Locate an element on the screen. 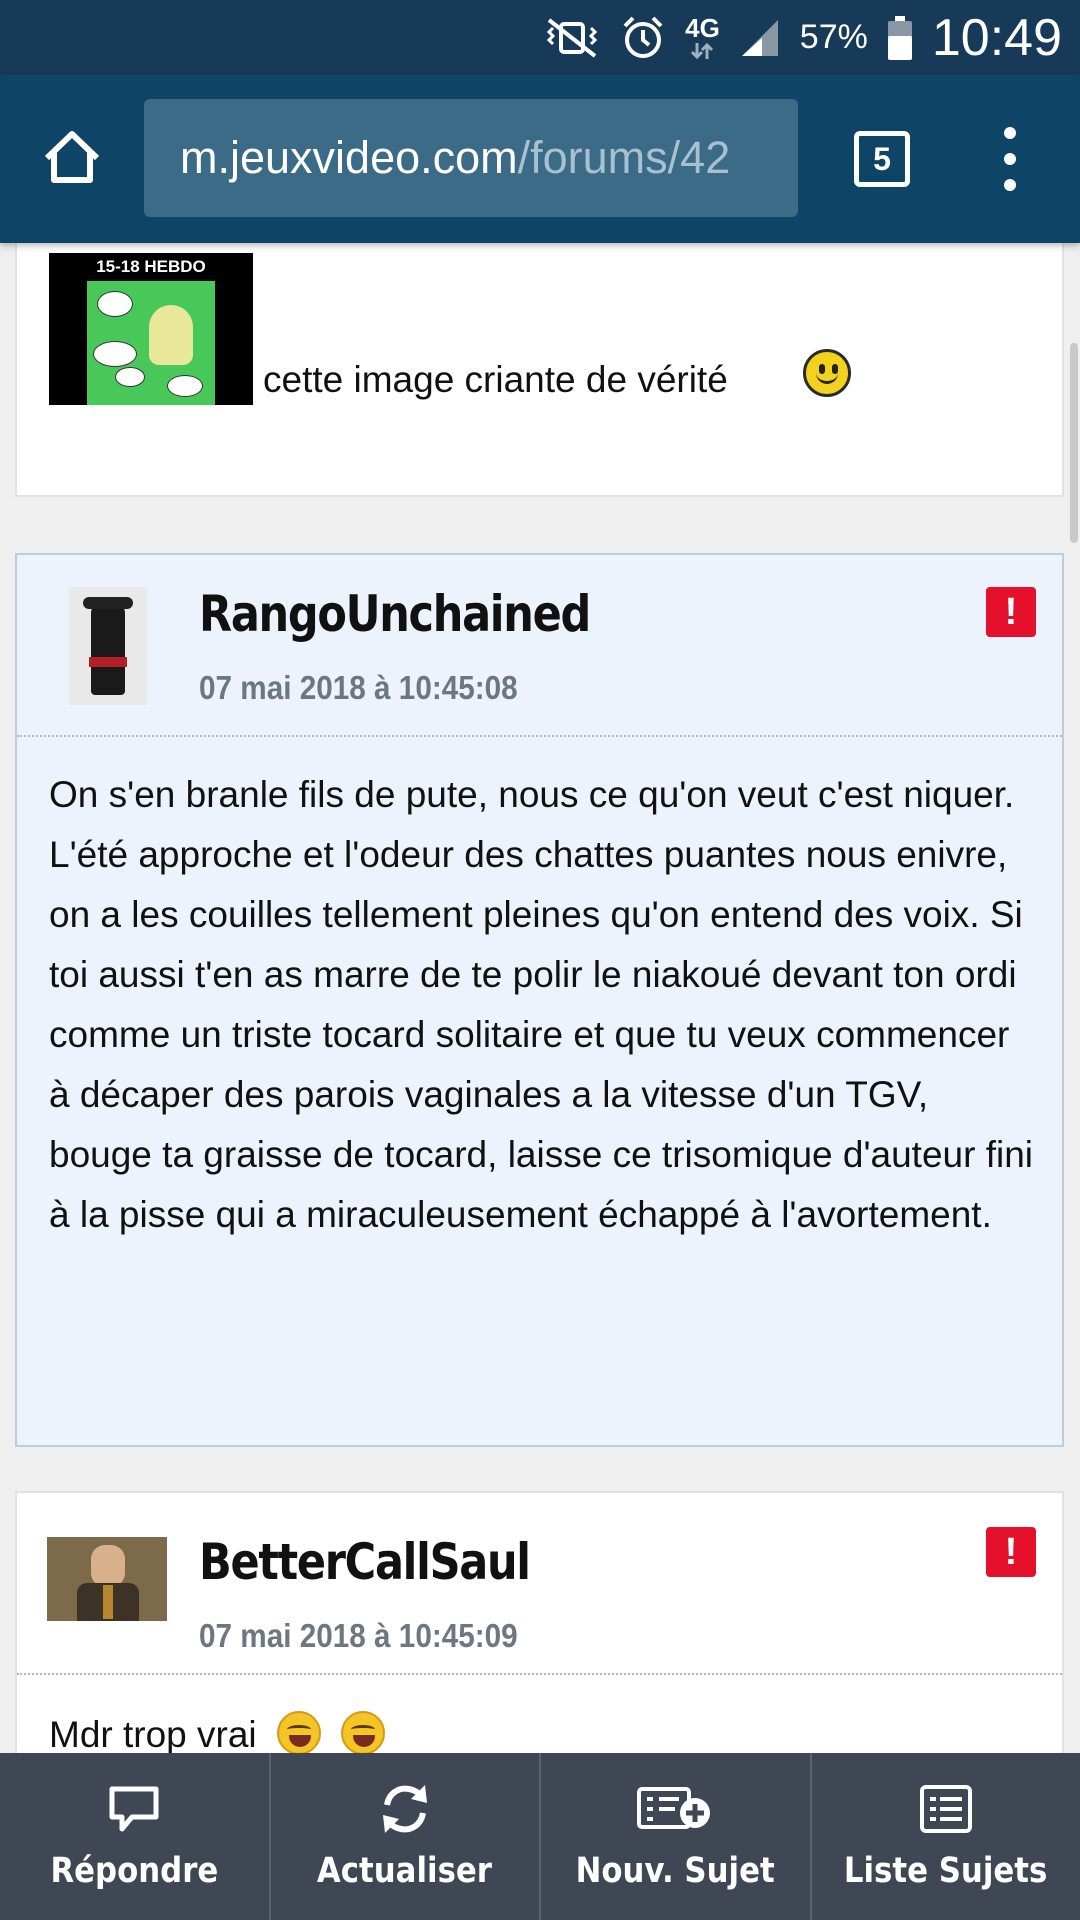  post-date: 07 mai 2018 à 10:45:08 is located at coordinates (358, 688).